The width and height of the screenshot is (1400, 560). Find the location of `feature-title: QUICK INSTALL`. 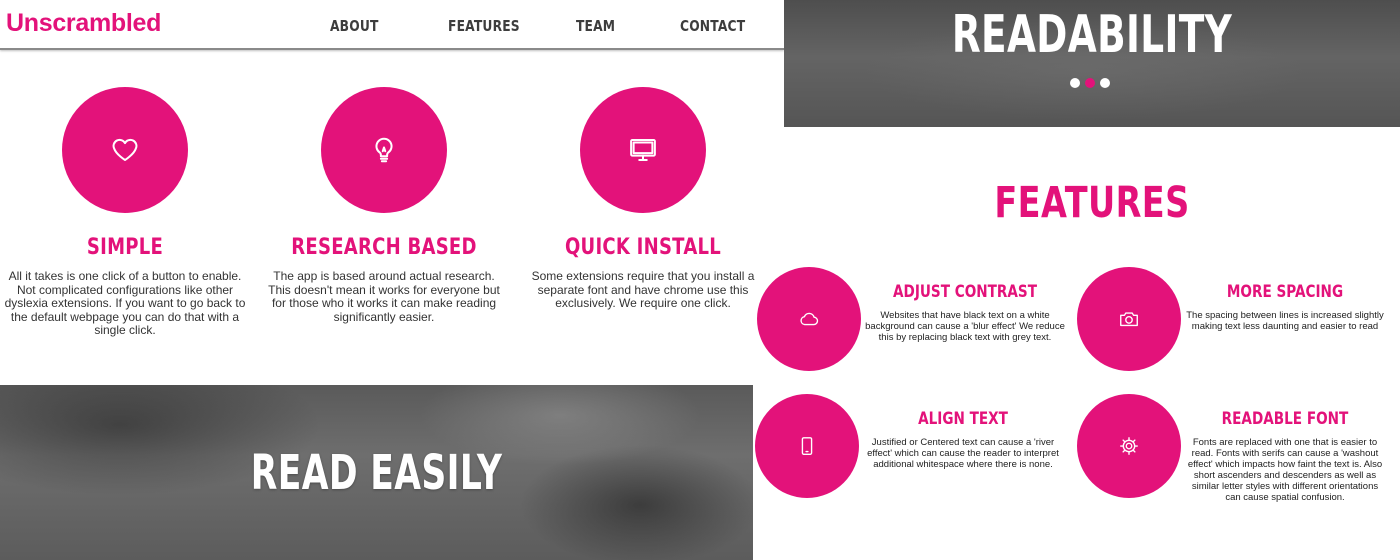

feature-title: QUICK INSTALL is located at coordinates (643, 247).